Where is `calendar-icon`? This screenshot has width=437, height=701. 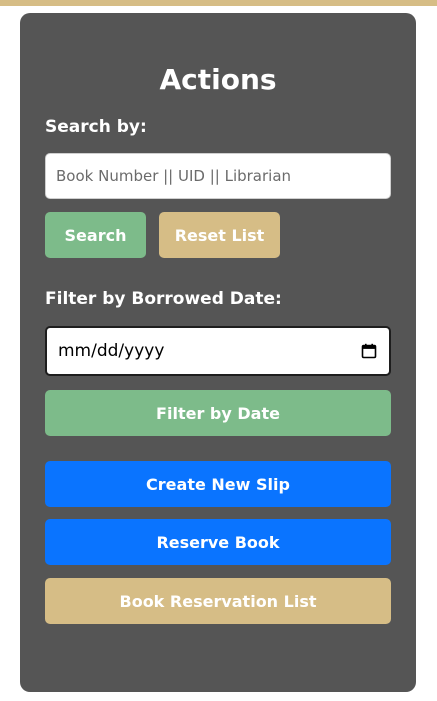 calendar-icon is located at coordinates (369, 351).